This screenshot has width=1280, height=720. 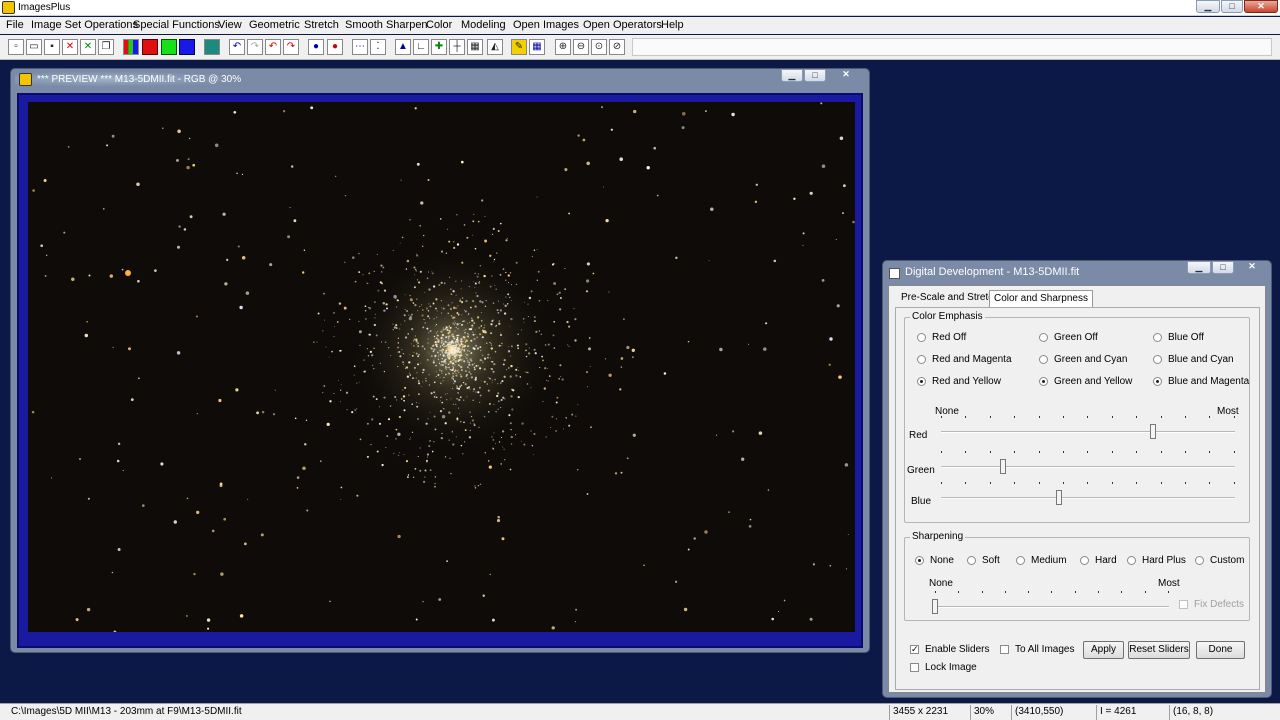 What do you see at coordinates (495, 47) in the screenshot?
I see `image-edit-icon: ◭` at bounding box center [495, 47].